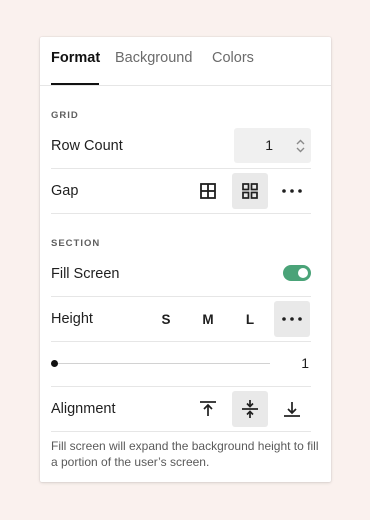 Image resolution: width=370 pixels, height=520 pixels. I want to click on row-count-label: Row Count, so click(87, 146).